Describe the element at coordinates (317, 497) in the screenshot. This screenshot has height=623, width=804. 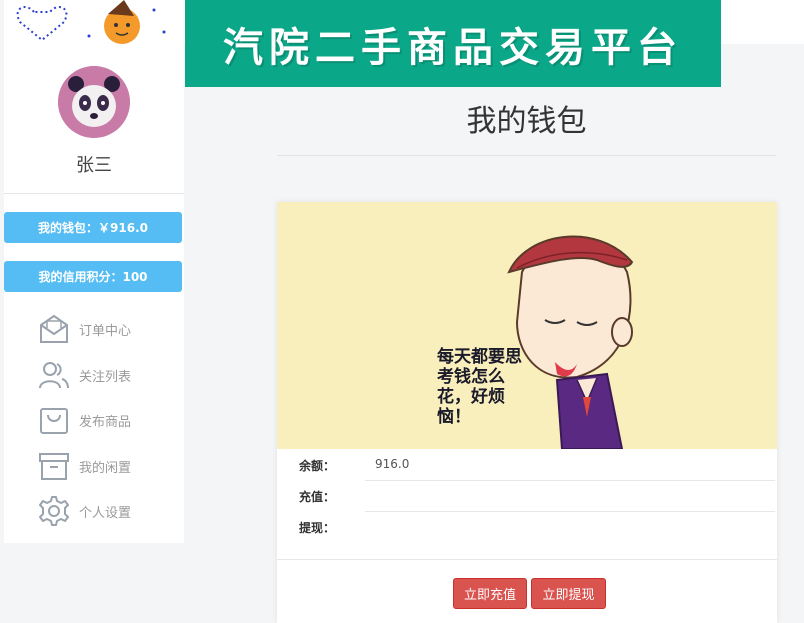
I see `recharge-label: 充值：` at that location.